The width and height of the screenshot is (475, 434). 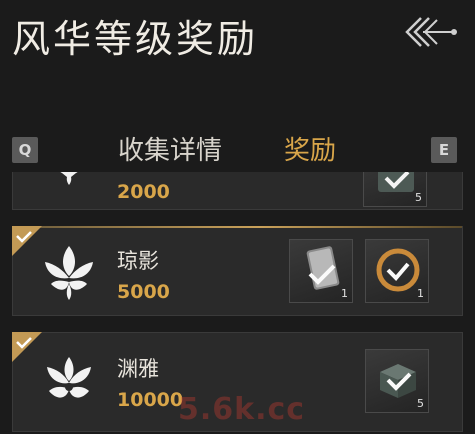 What do you see at coordinates (138, 369) in the screenshot?
I see `level-name: 渊雅` at bounding box center [138, 369].